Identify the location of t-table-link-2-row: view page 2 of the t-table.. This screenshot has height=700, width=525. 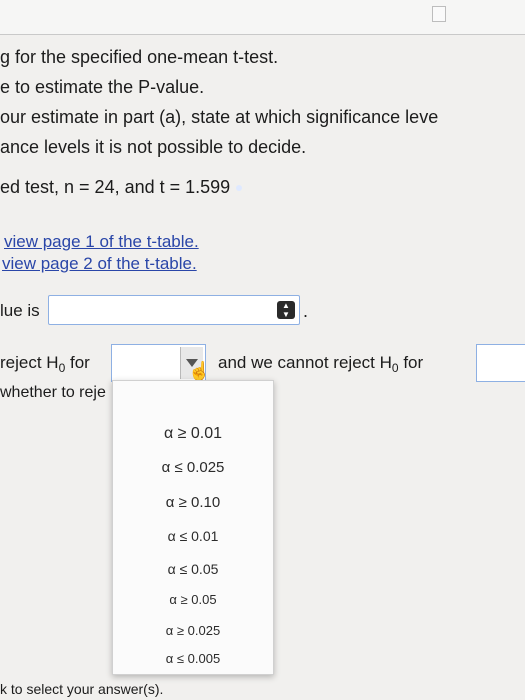
(99, 263).